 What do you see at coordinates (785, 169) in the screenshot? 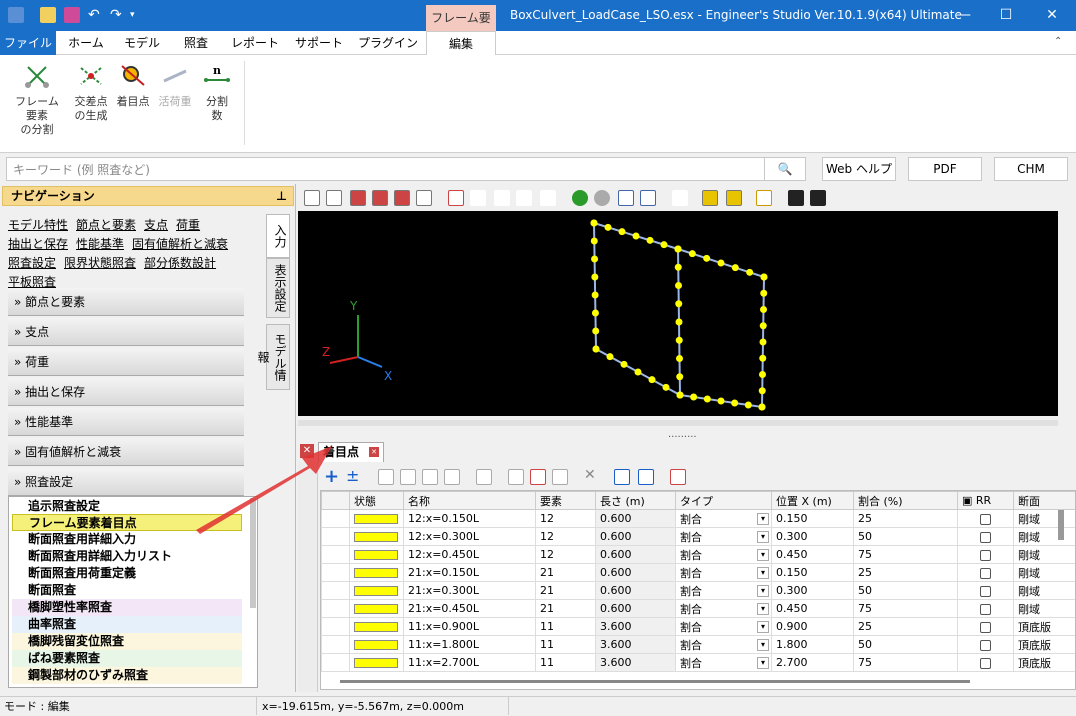
I see `search-button: 🔍` at bounding box center [785, 169].